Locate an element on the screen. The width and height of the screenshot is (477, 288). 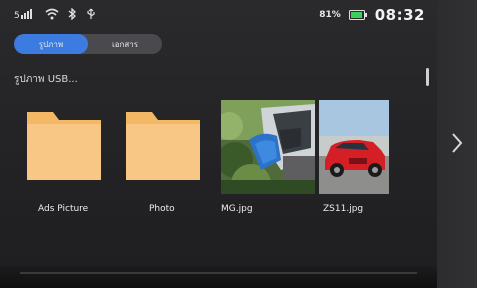
bluetooth-icon is located at coordinates (72, 14).